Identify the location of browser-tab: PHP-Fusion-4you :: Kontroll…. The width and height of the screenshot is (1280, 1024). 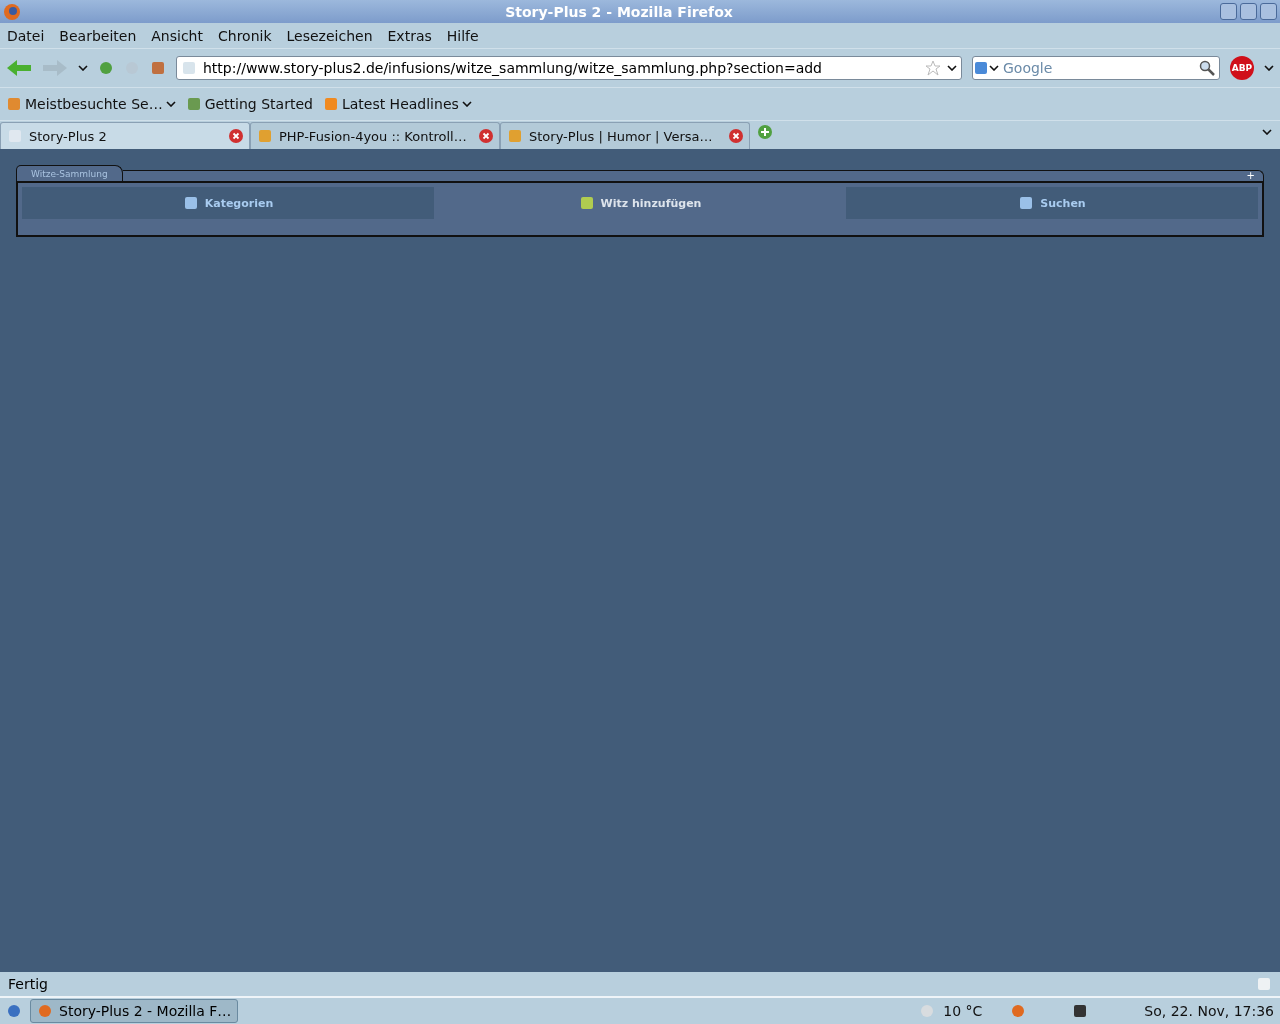
(375, 135).